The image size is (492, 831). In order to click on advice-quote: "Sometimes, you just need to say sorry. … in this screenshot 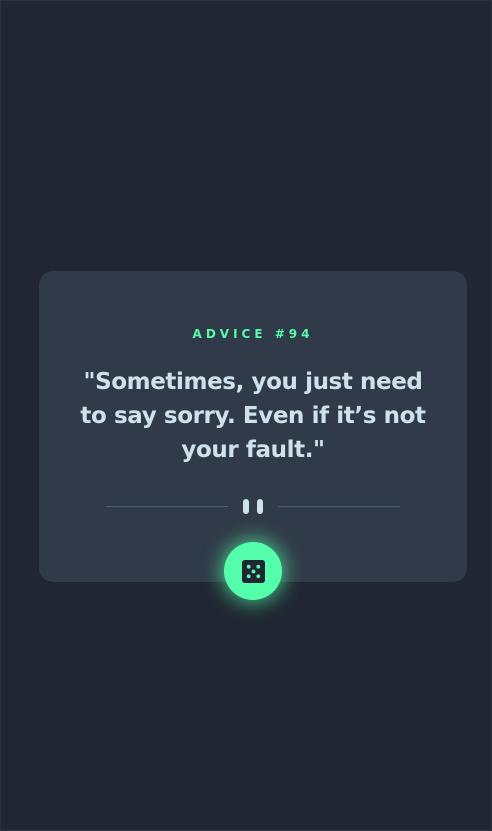, I will do `click(253, 416)`.